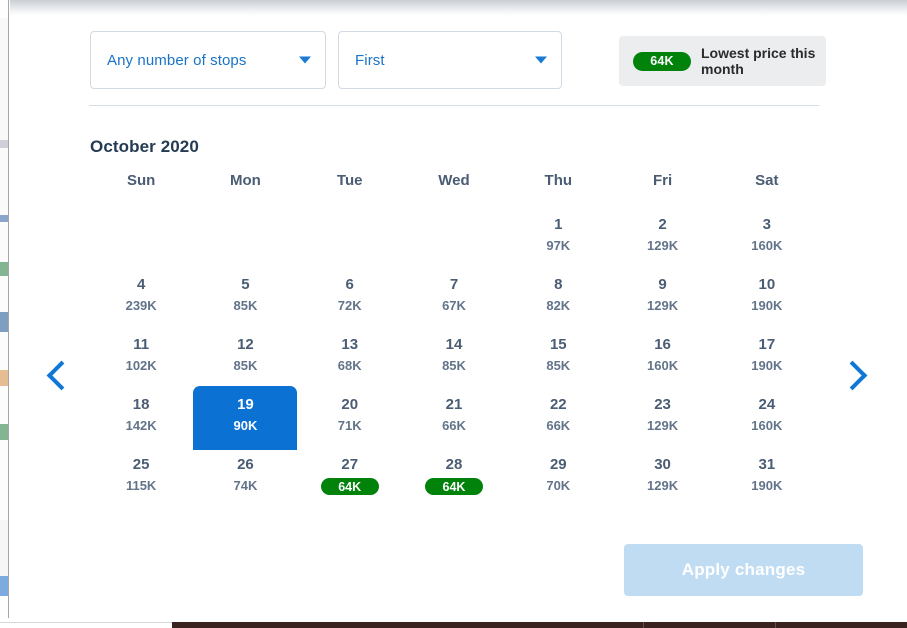  I want to click on next-month-button, so click(854, 375).